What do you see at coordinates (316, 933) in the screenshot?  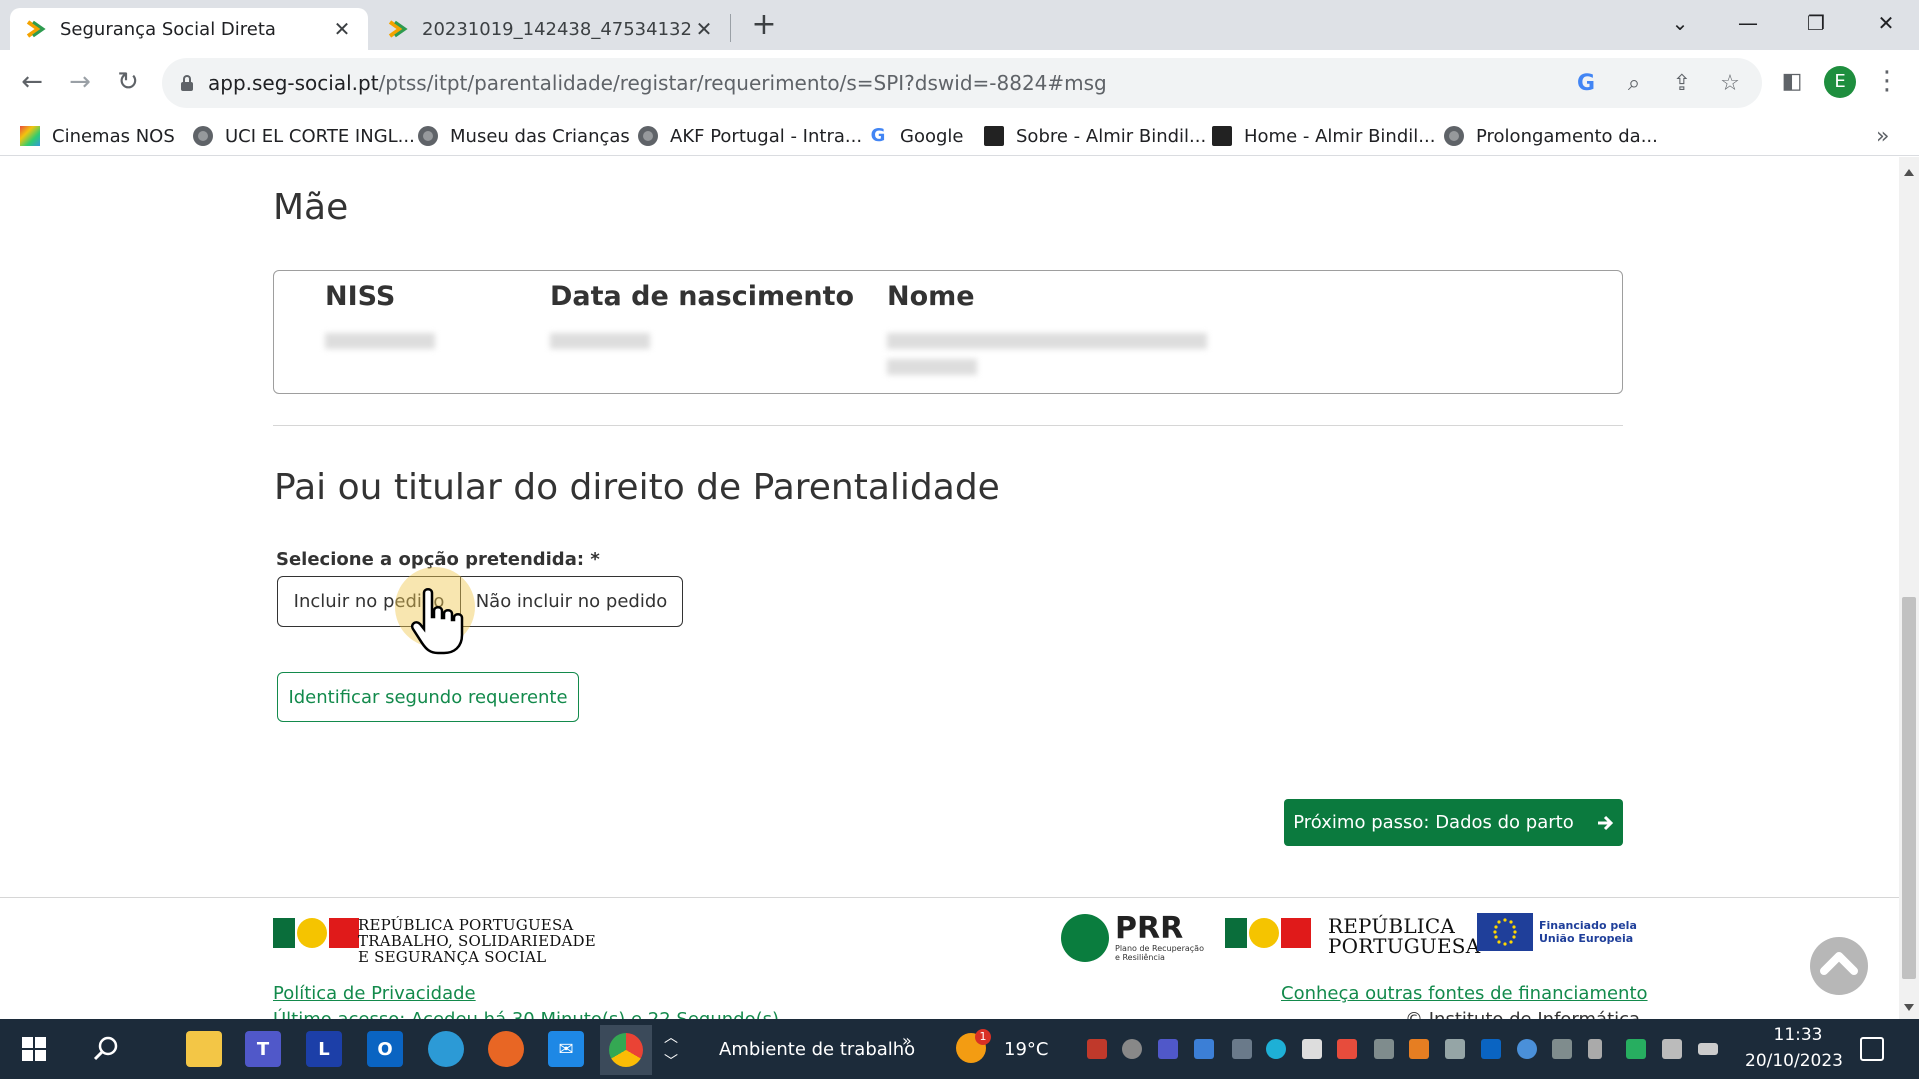 I see `republica-portuguesa-logo` at bounding box center [316, 933].